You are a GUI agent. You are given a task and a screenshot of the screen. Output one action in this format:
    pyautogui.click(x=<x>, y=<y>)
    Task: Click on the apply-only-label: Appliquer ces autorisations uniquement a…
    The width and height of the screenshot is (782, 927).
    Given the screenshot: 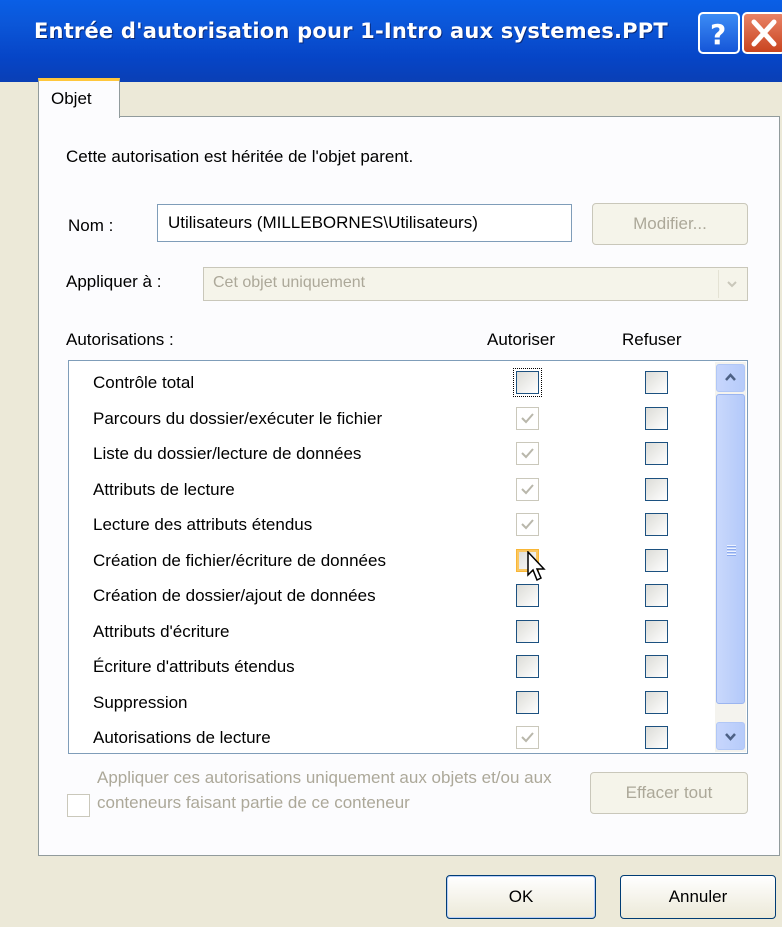 What is the action you would take?
    pyautogui.click(x=324, y=790)
    